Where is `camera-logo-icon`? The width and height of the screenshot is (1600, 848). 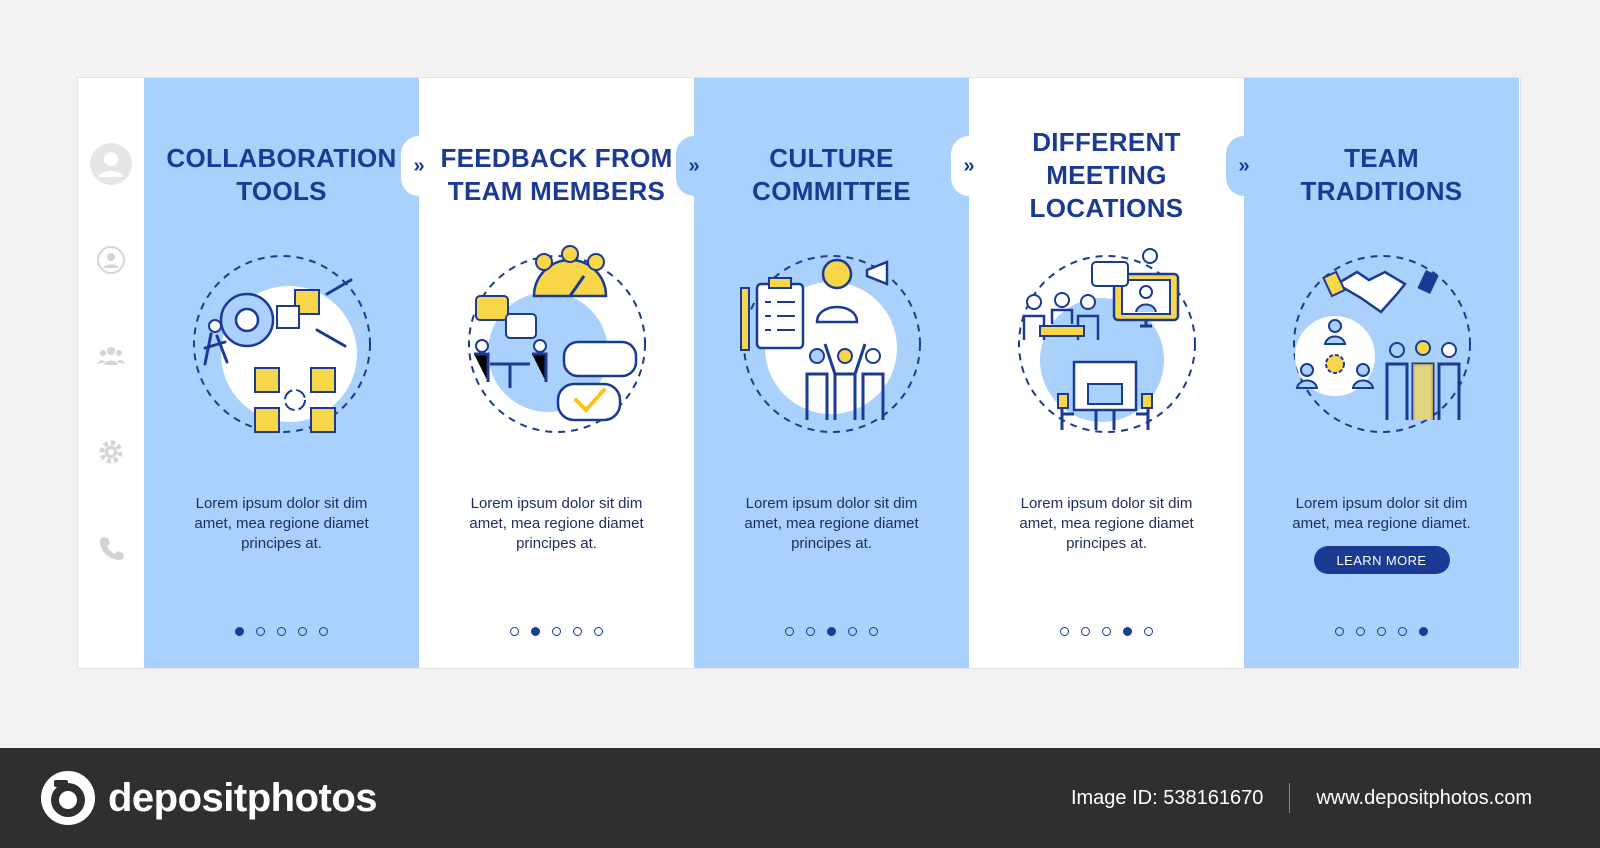 camera-logo-icon is located at coordinates (68, 798).